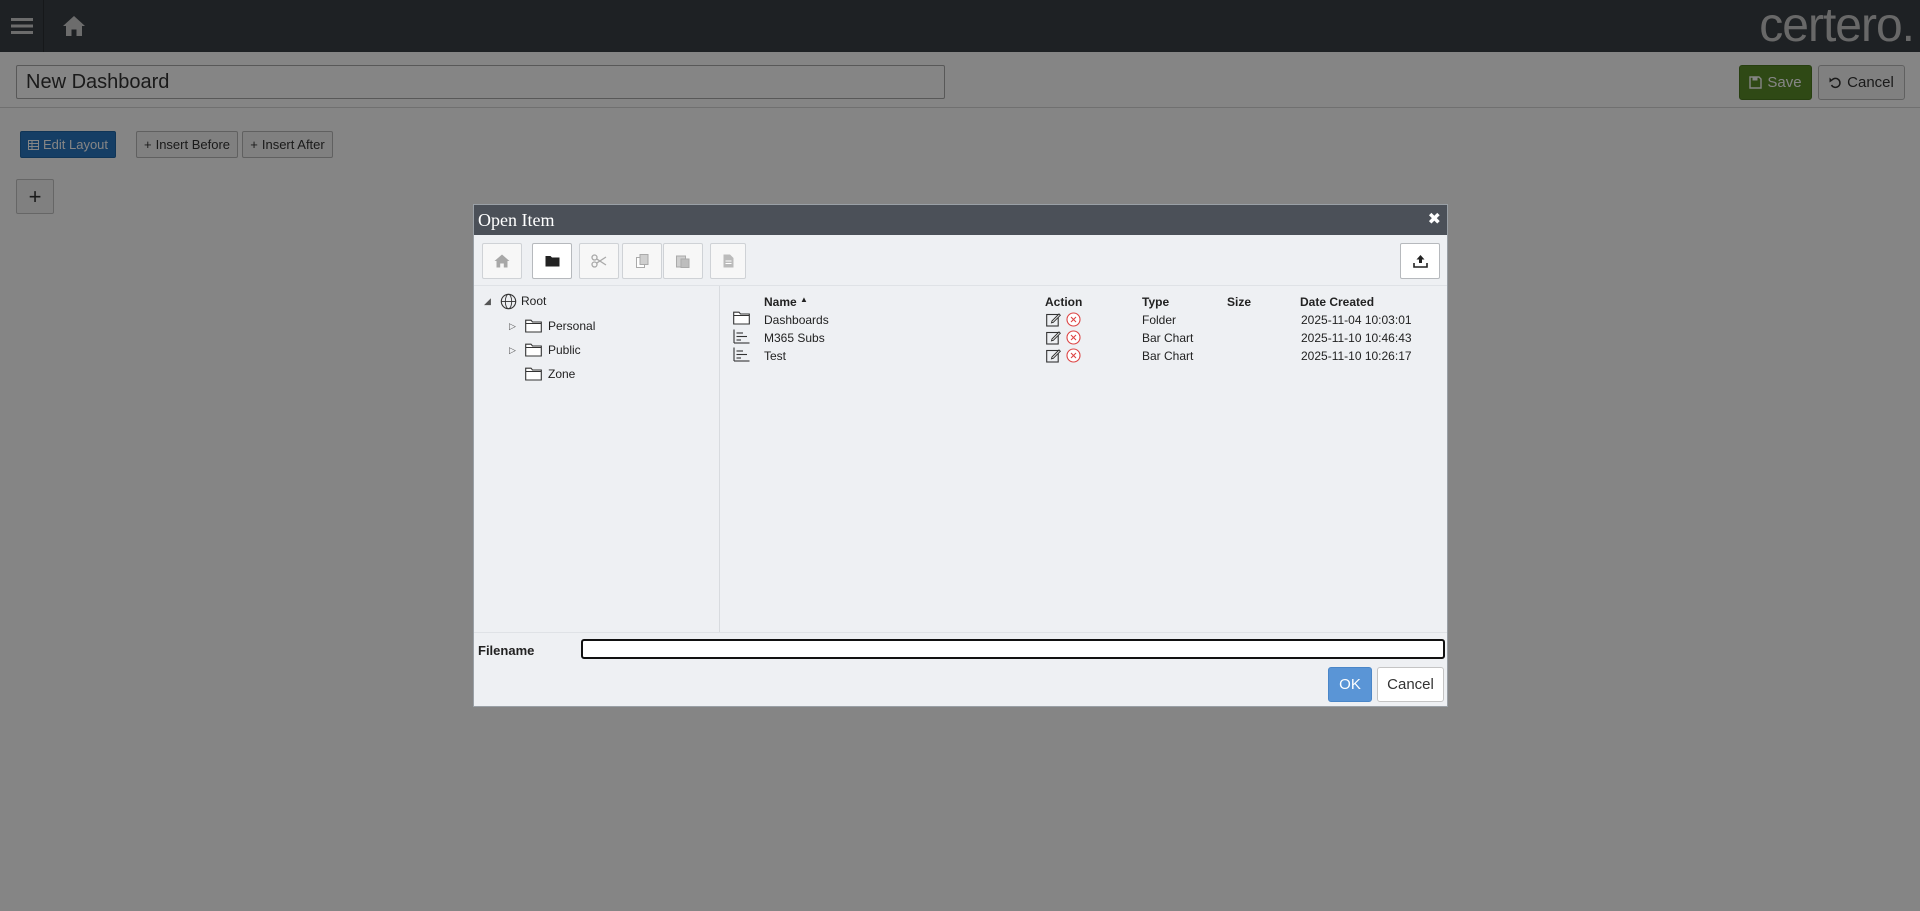 Image resolution: width=1920 pixels, height=911 pixels. I want to click on tree-label: Personal, so click(572, 326).